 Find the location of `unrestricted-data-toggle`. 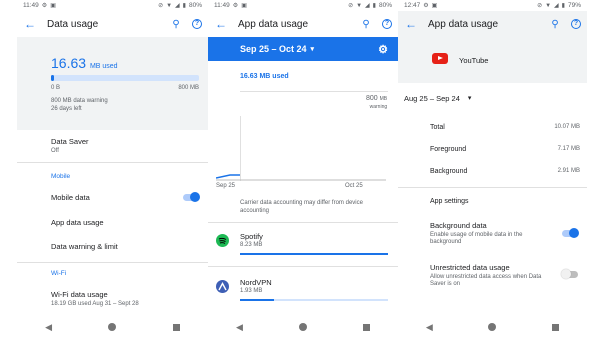

unrestricted-data-toggle is located at coordinates (569, 274).